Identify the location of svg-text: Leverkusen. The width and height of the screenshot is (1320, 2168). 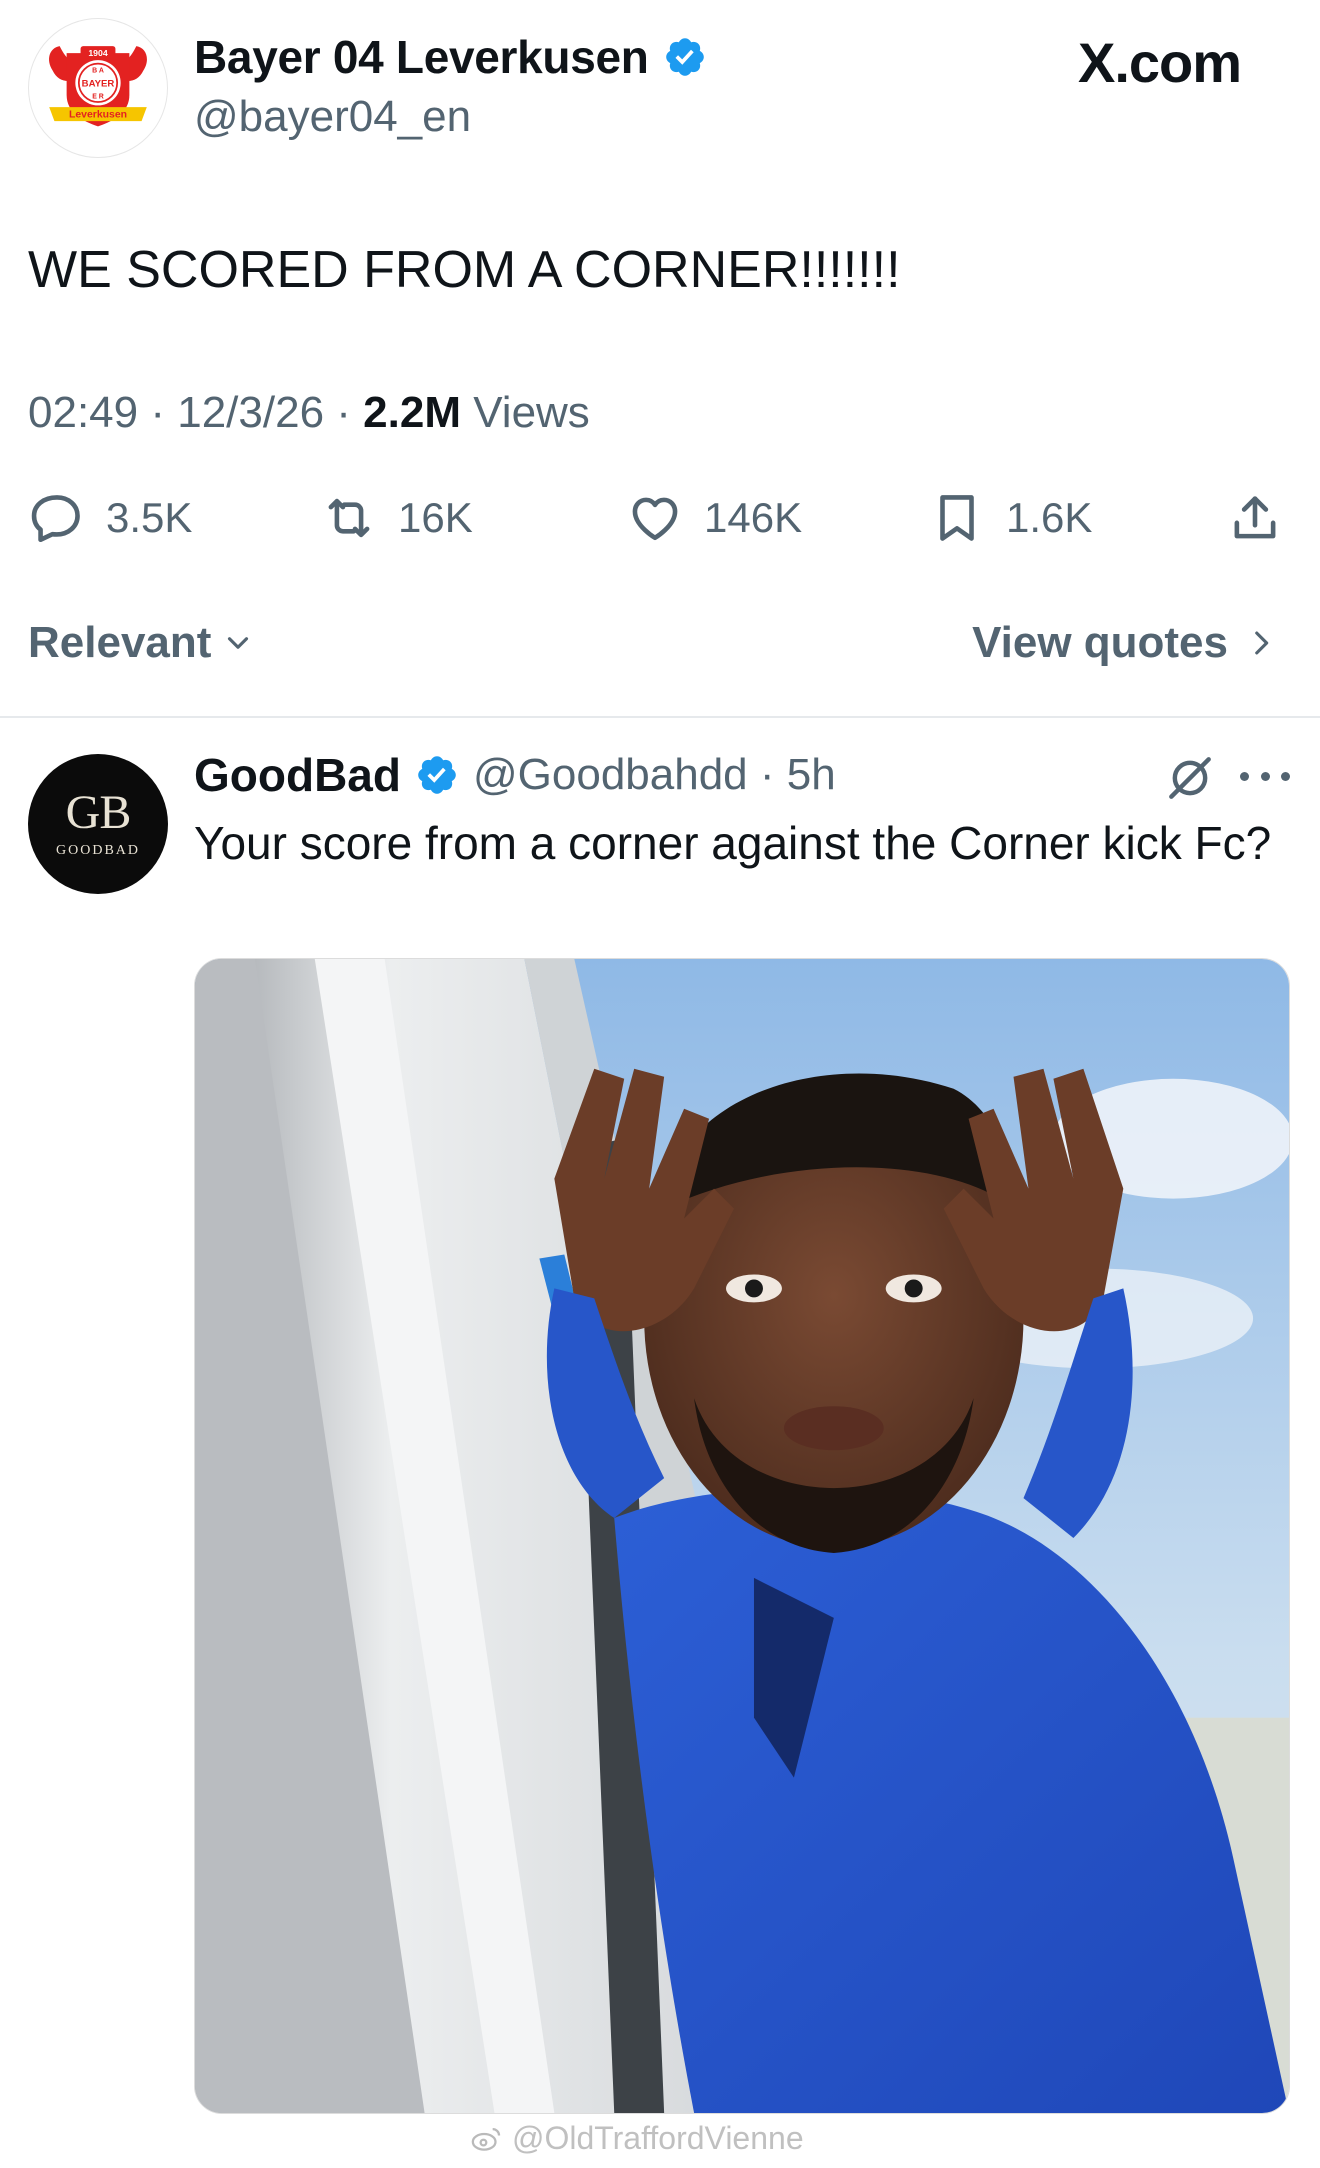
(98, 115).